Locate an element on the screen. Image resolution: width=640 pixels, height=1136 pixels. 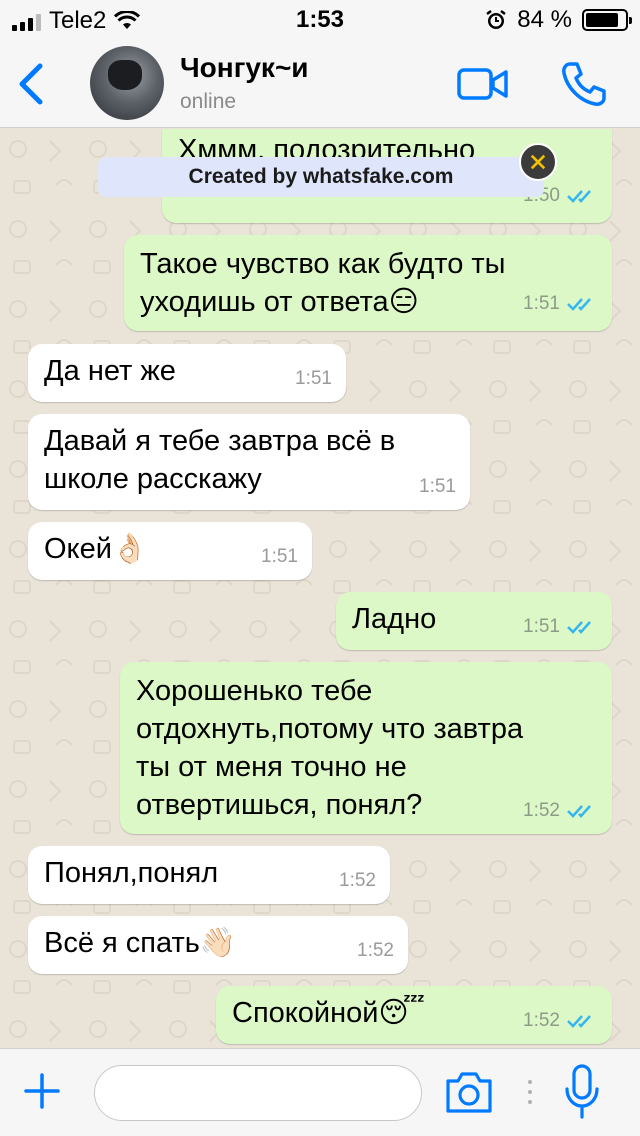
attach-plus-icon is located at coordinates (42, 1091).